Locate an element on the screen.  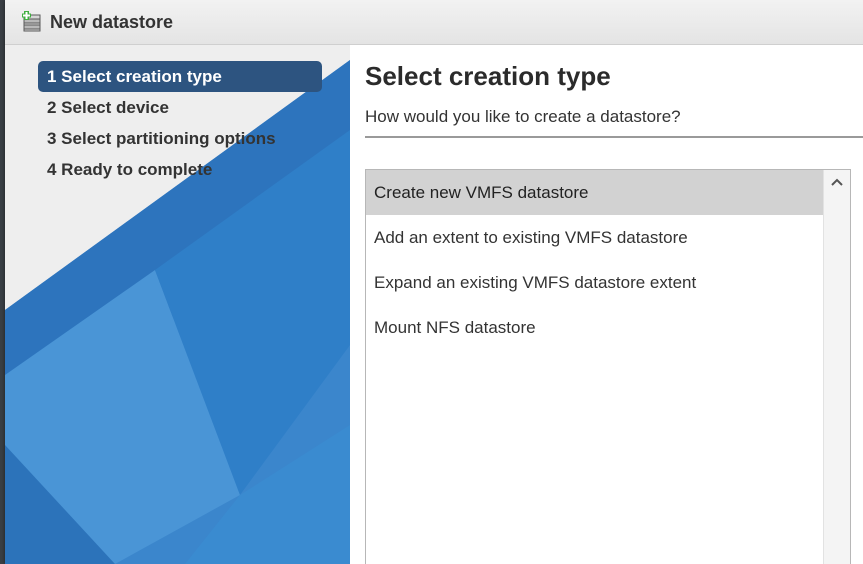
option-create-vmfs: Create new VMFS datastore is located at coordinates (594, 192).